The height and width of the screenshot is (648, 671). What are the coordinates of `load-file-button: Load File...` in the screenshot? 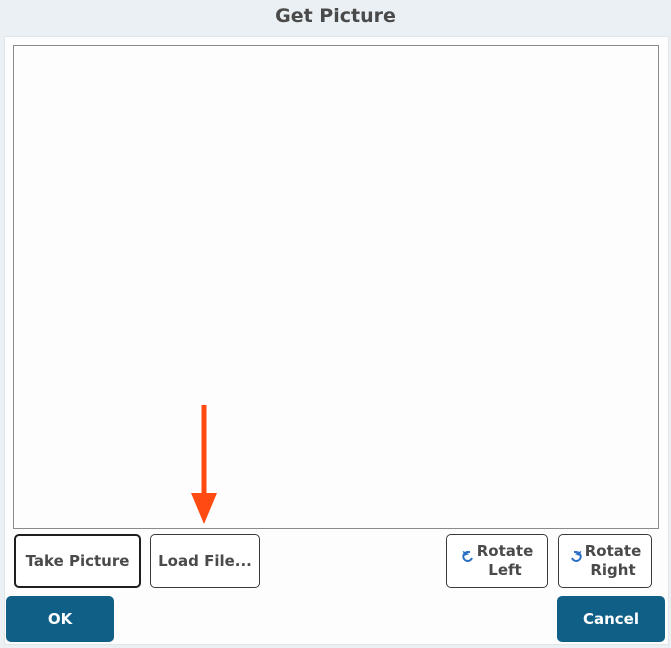 It's located at (205, 561).